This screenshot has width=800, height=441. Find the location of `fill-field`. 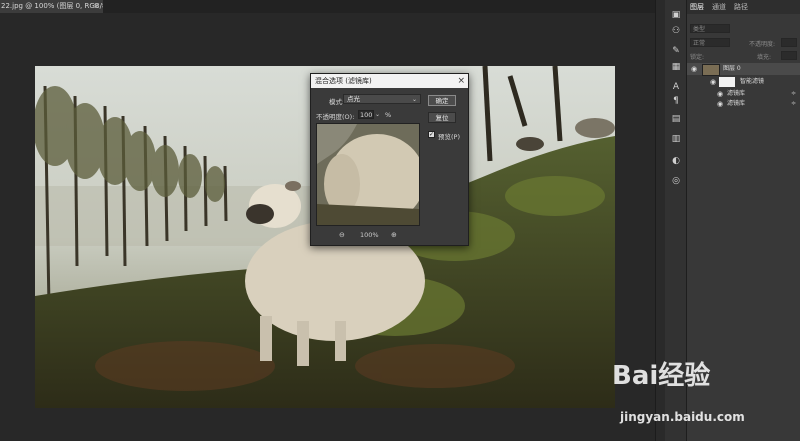

fill-field is located at coordinates (789, 55).